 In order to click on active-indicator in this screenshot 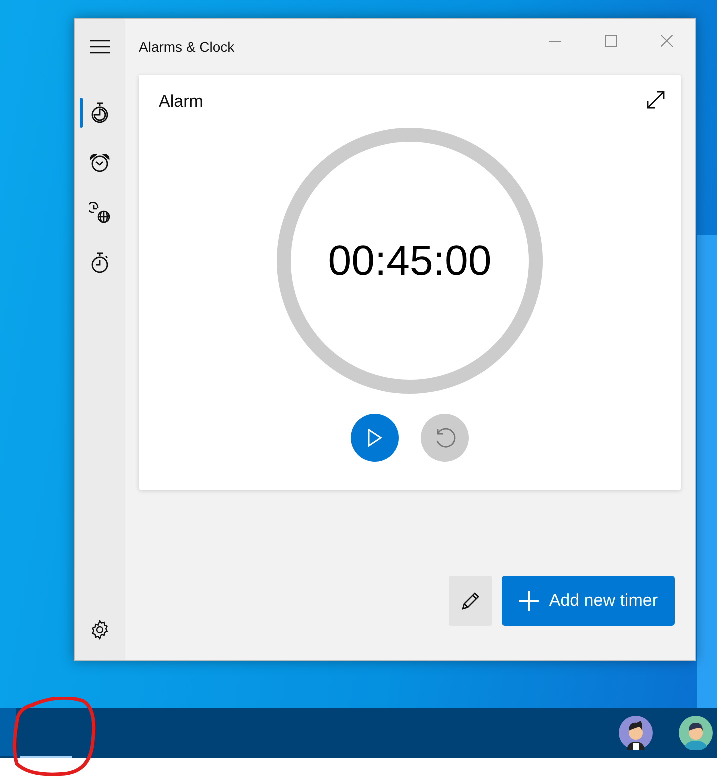, I will do `click(46, 757)`.